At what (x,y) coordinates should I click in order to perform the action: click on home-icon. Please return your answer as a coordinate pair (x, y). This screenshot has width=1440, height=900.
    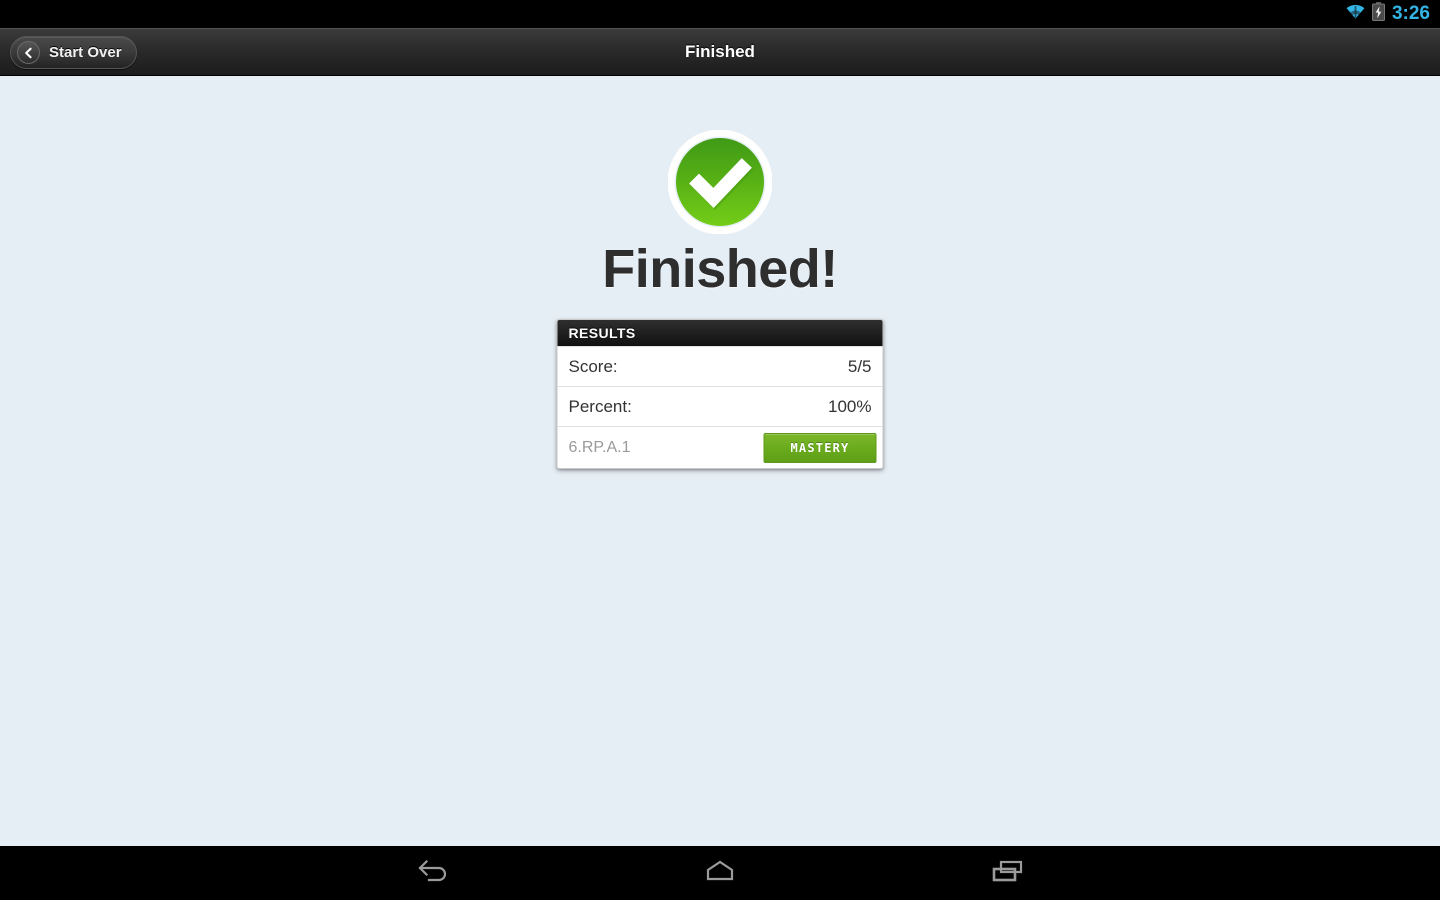
    Looking at the image, I should click on (720, 873).